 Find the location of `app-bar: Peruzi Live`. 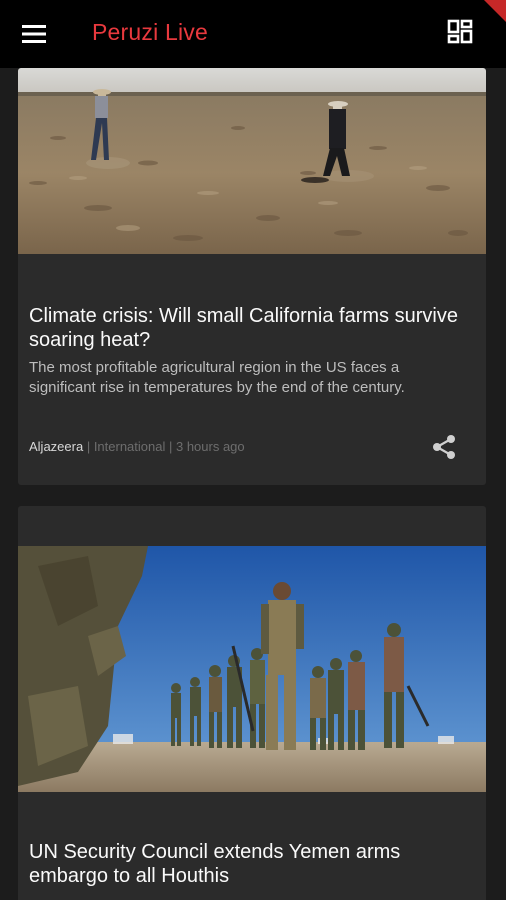

app-bar: Peruzi Live is located at coordinates (253, 34).